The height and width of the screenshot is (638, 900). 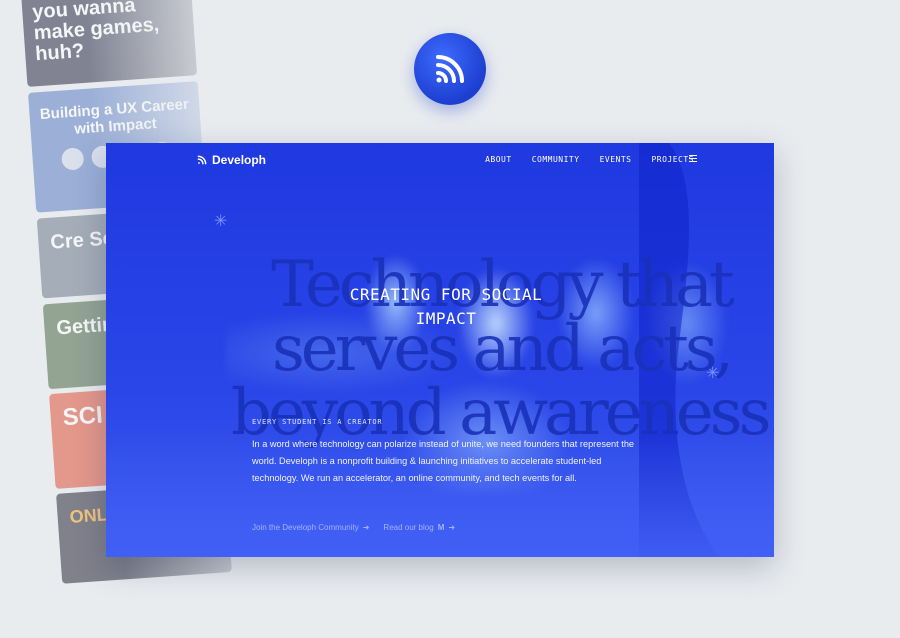 I want to click on poster-games: you wanna make games, huh?, so click(x=109, y=43).